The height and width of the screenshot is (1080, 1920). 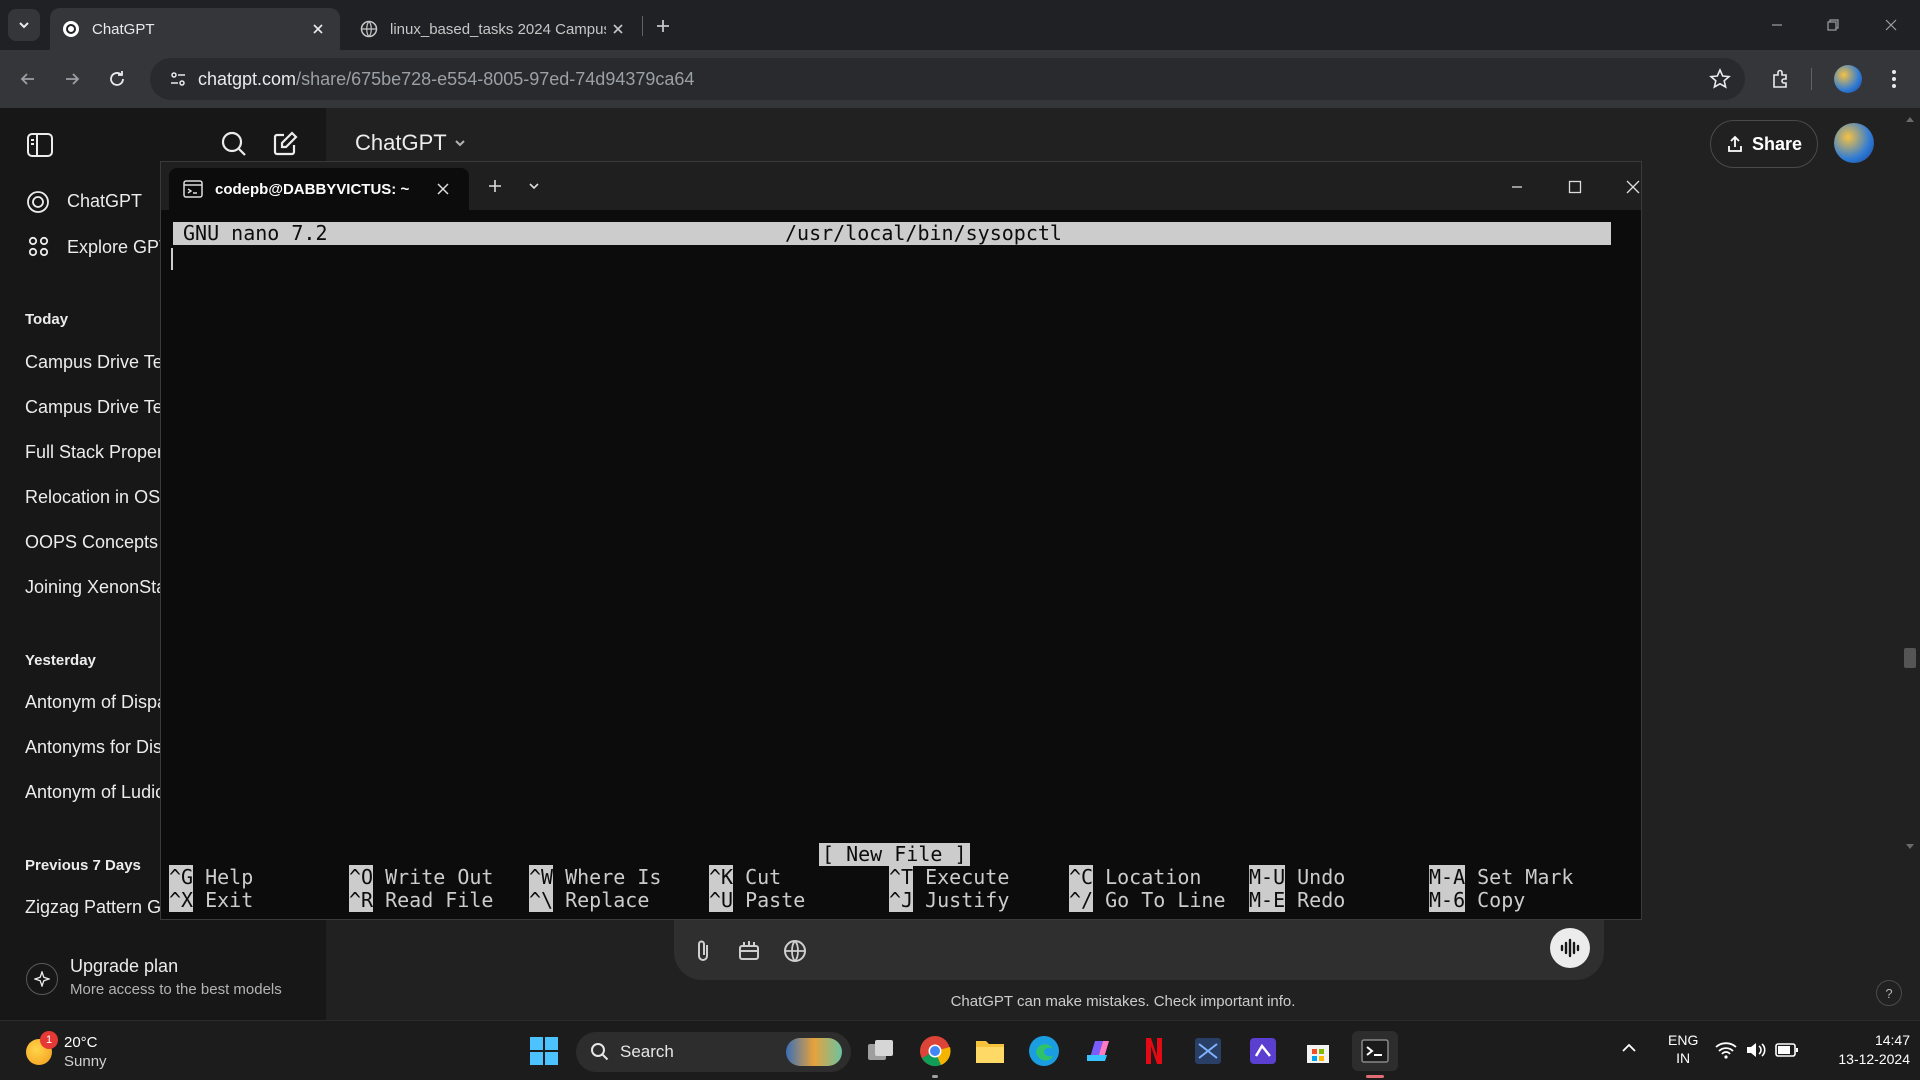 What do you see at coordinates (881, 1051) in the screenshot?
I see `task-view-icon` at bounding box center [881, 1051].